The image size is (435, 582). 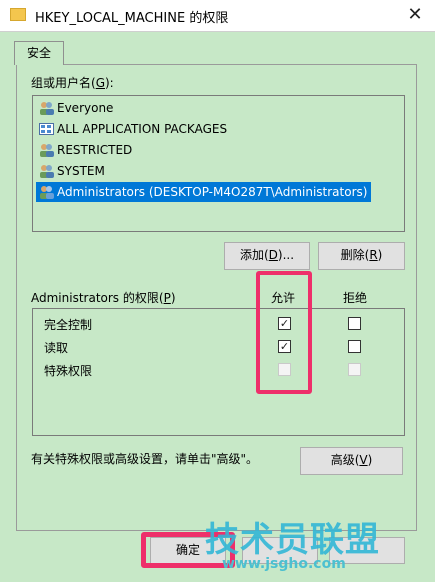 I want to click on watermark-logo: 技术员联盟, so click(x=292, y=540).